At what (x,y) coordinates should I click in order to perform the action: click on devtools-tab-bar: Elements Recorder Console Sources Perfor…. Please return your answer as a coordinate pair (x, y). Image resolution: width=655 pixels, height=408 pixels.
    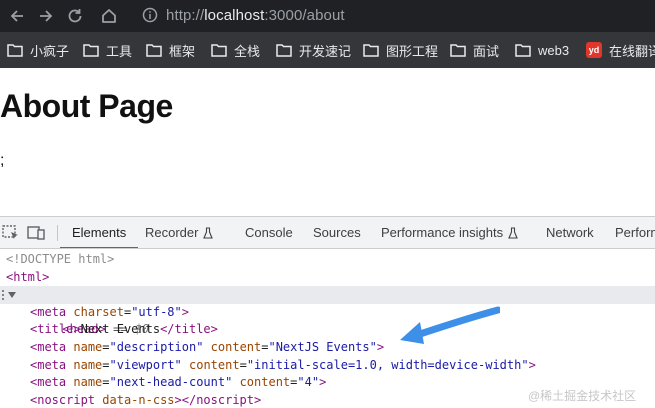
    Looking at the image, I should click on (327, 233).